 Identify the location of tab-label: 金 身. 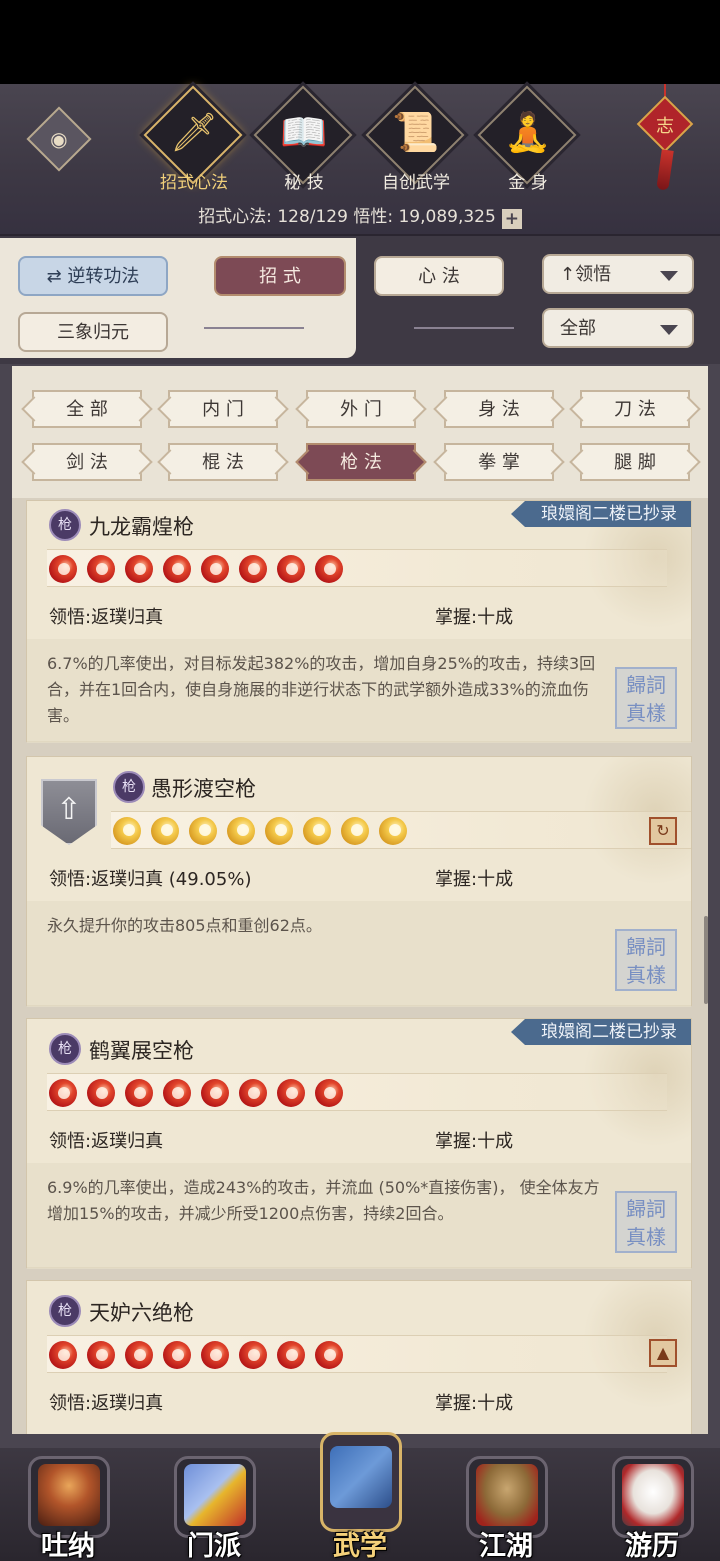
(528, 183).